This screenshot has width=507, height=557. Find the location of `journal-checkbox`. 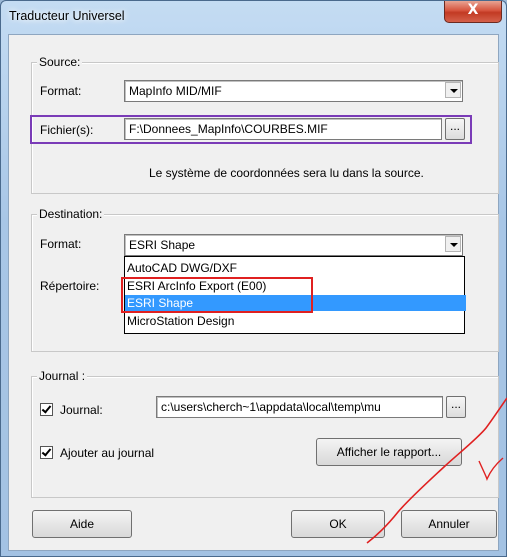

journal-checkbox is located at coordinates (46, 409).